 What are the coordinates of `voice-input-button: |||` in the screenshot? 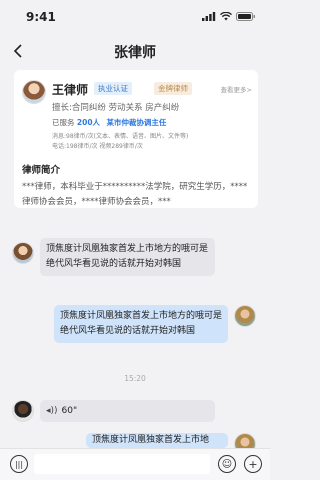 It's located at (19, 464).